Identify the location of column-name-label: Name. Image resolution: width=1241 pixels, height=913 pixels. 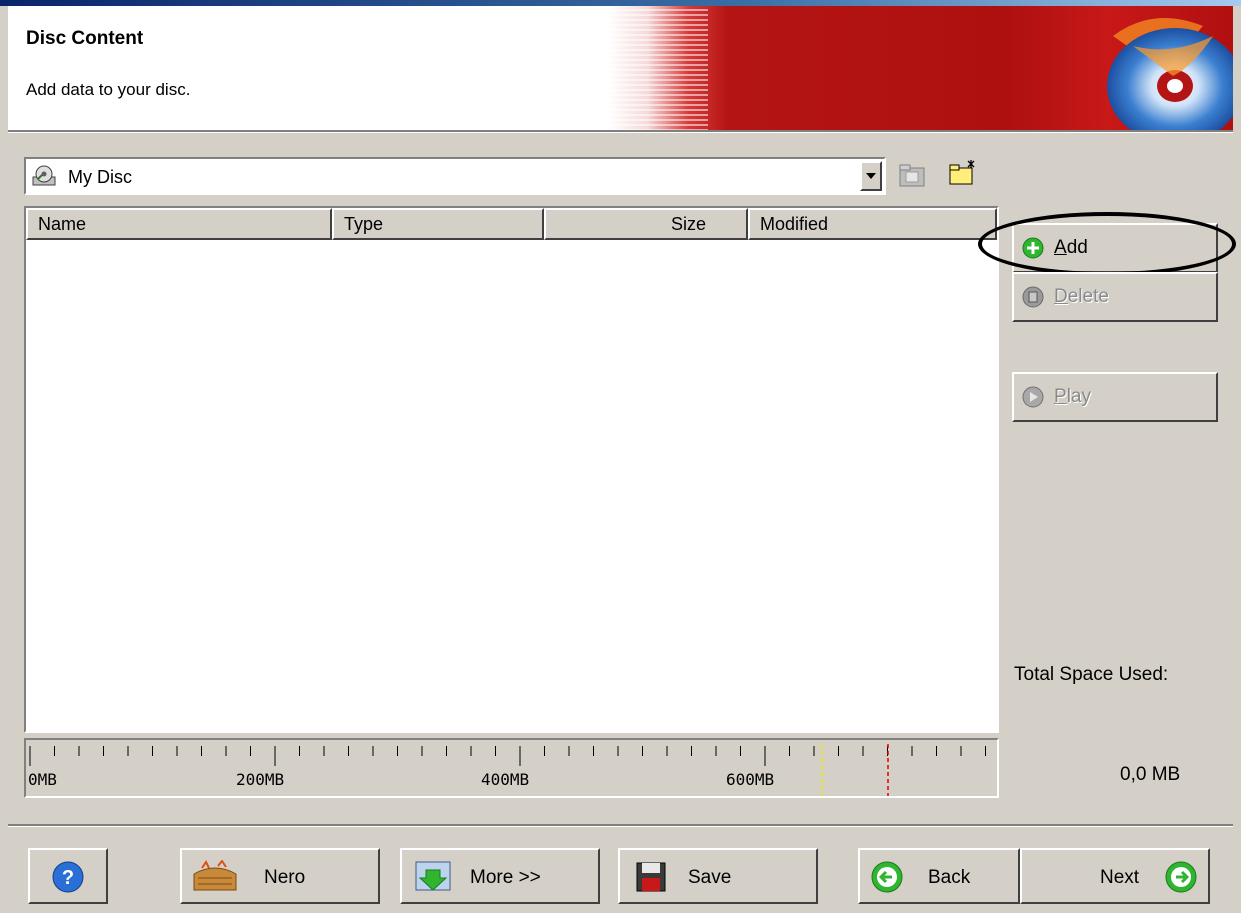
(62, 224).